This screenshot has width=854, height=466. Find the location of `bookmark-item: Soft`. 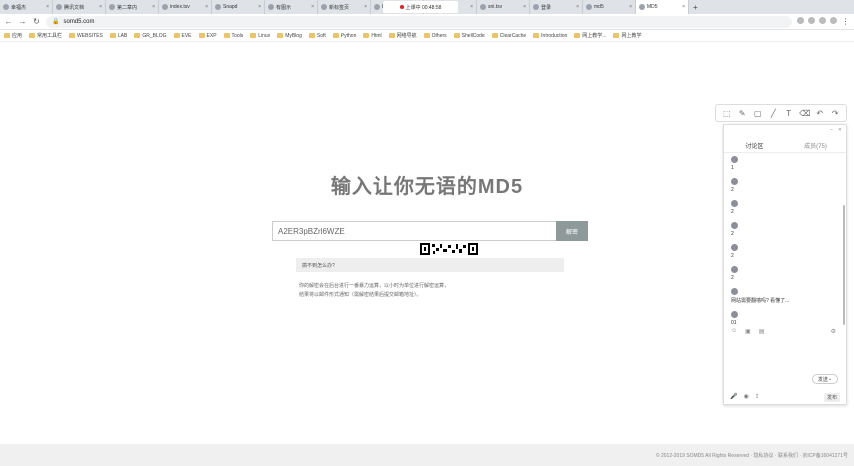

bookmark-item: Soft is located at coordinates (317, 35).